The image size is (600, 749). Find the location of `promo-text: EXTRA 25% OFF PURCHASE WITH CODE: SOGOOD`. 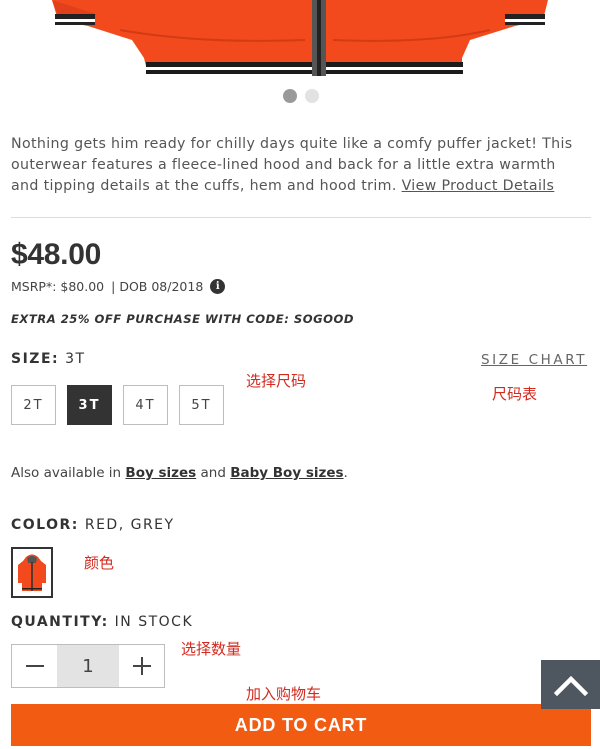

promo-text: EXTRA 25% OFF PURCHASE WITH CODE: SOGOOD is located at coordinates (182, 319).